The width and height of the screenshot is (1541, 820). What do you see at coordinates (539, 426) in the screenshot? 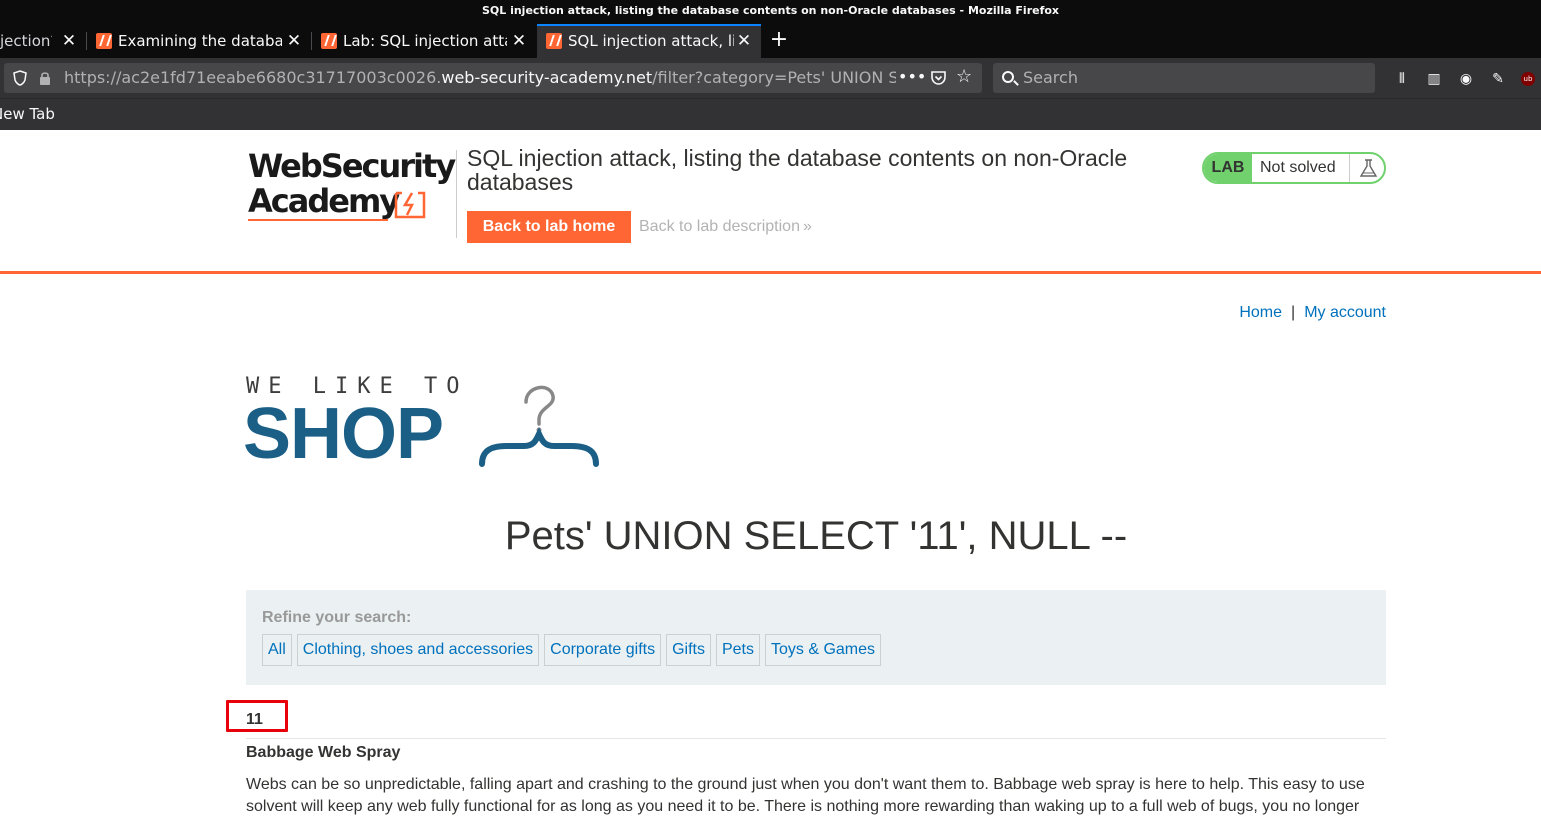
I see `coat-hanger-icon` at bounding box center [539, 426].